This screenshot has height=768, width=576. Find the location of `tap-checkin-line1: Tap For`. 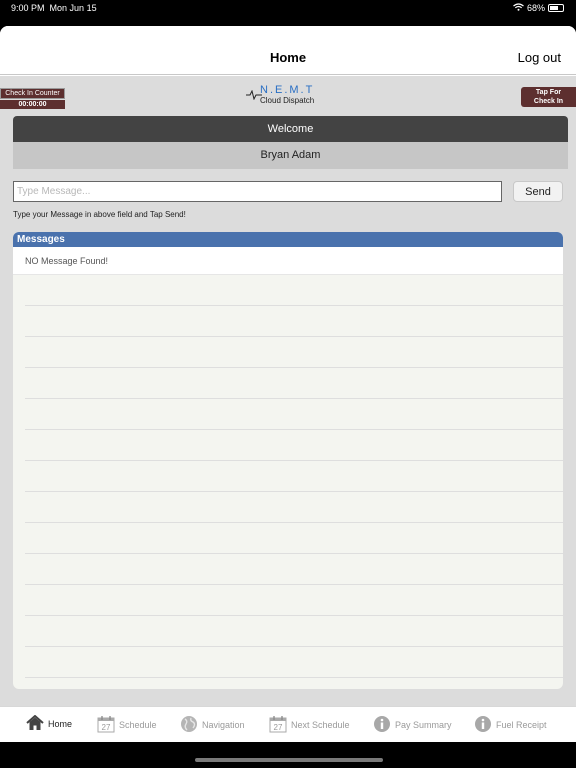

tap-checkin-line1: Tap For is located at coordinates (548, 92).